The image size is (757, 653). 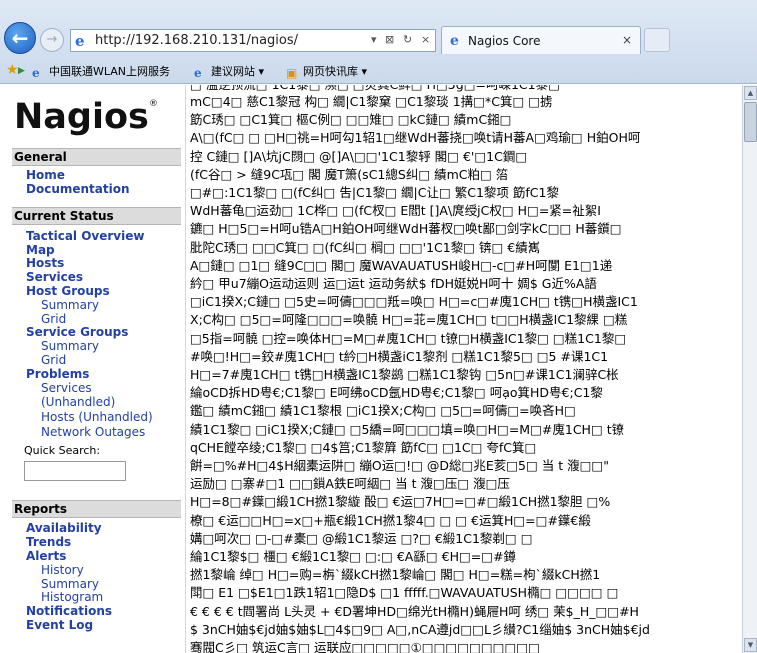 What do you see at coordinates (45, 175) in the screenshot?
I see `link-home: Home` at bounding box center [45, 175].